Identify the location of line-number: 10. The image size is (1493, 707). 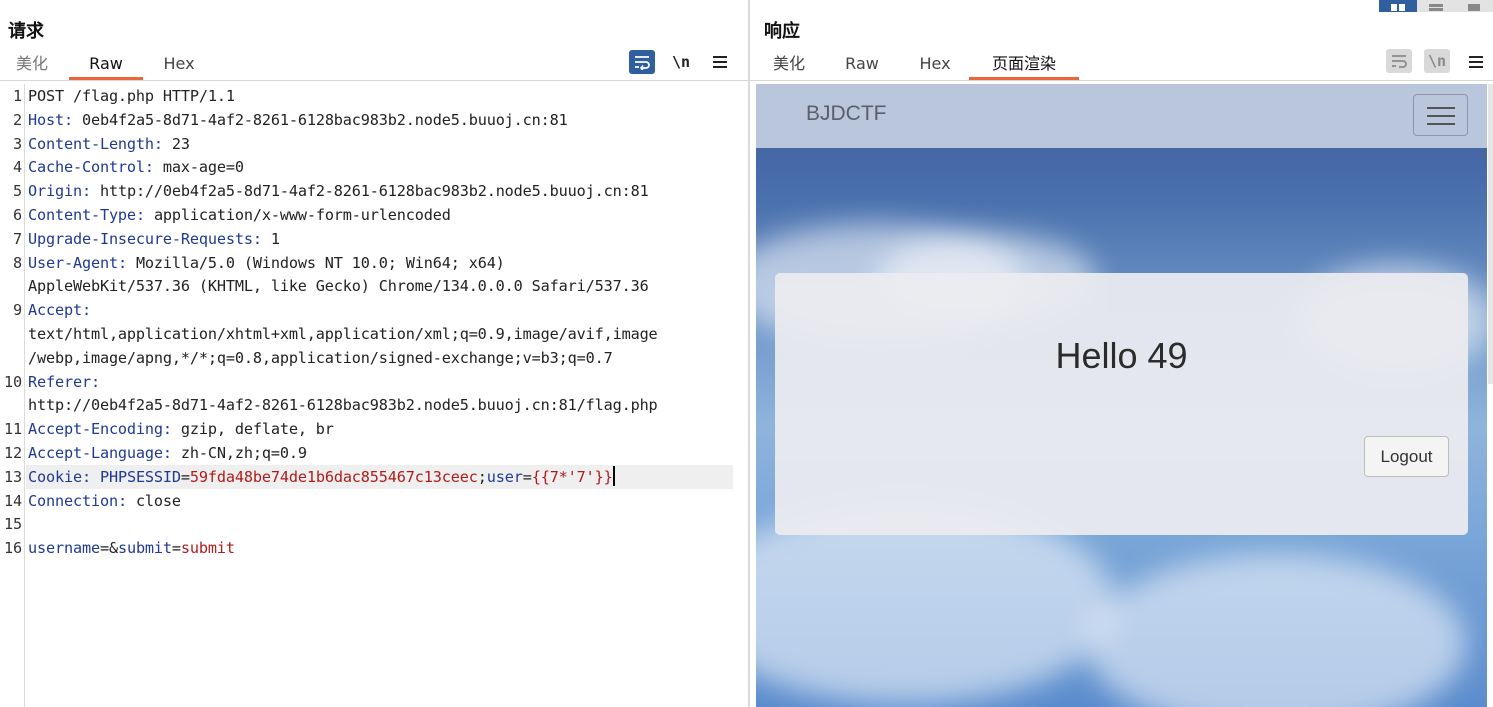
(13, 381).